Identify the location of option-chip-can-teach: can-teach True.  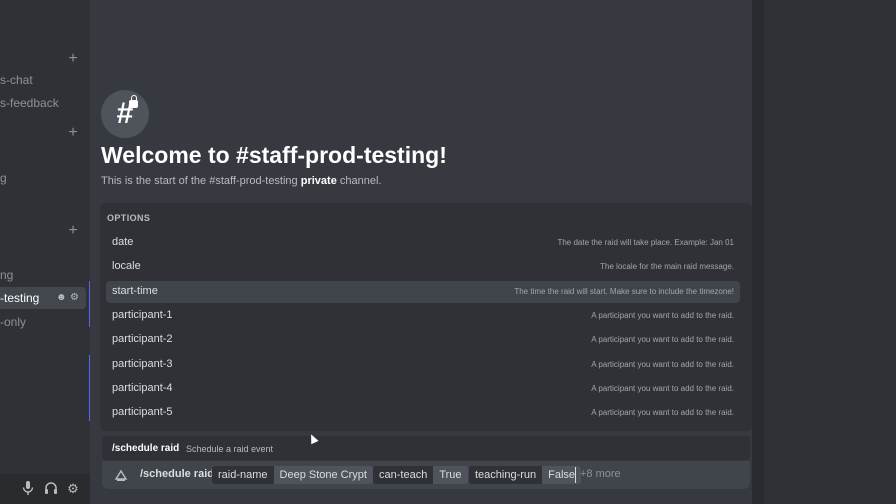
(420, 475).